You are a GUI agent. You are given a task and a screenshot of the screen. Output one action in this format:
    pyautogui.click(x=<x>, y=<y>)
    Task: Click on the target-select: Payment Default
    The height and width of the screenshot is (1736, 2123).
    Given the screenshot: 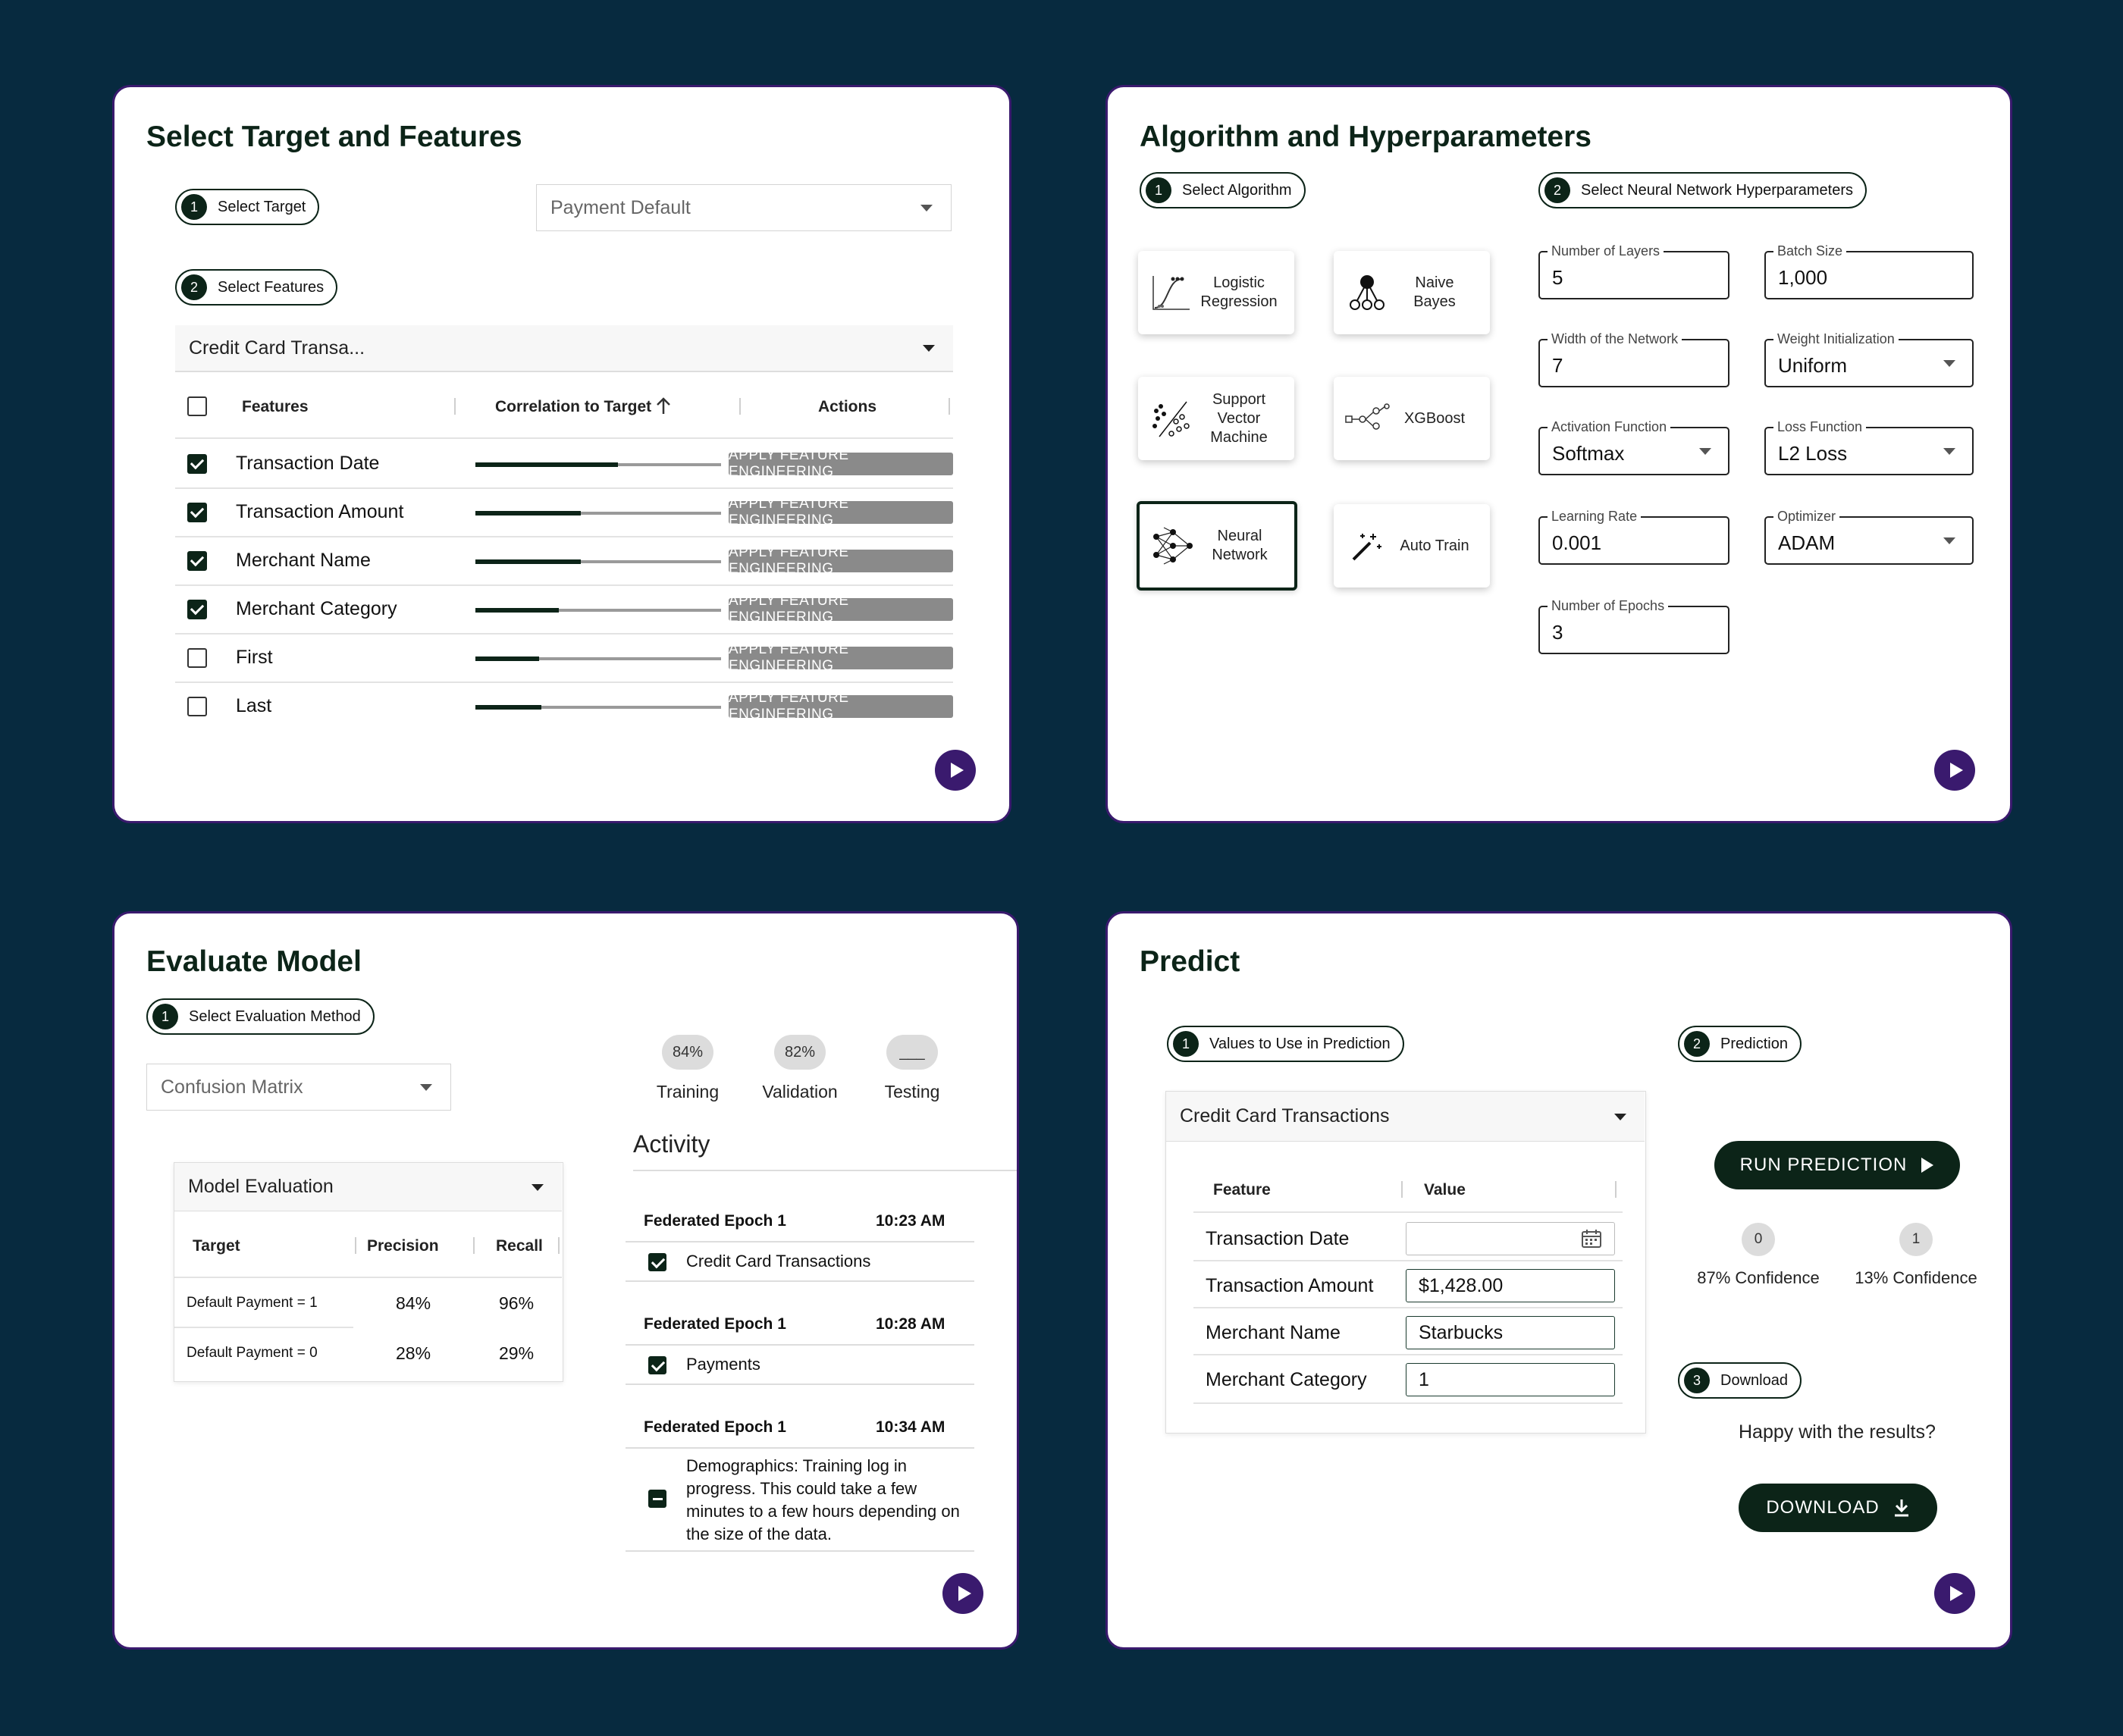 What is the action you would take?
    pyautogui.click(x=744, y=207)
    